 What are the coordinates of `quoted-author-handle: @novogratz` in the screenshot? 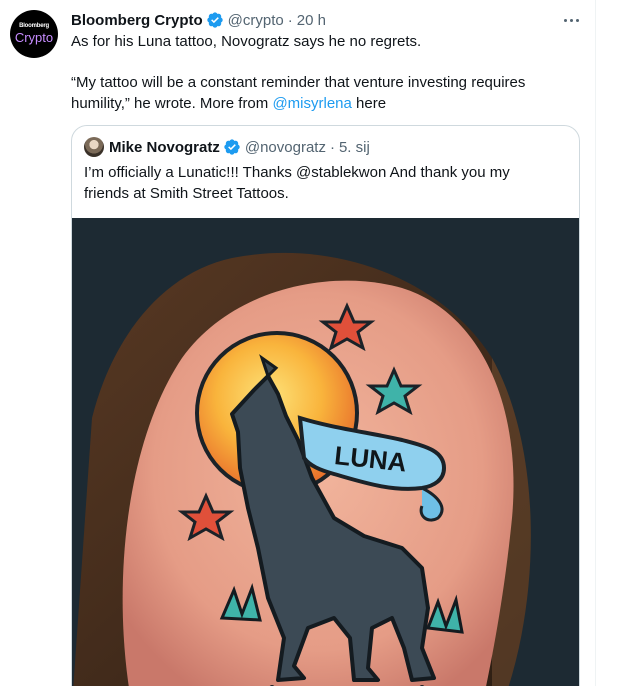 It's located at (285, 147).